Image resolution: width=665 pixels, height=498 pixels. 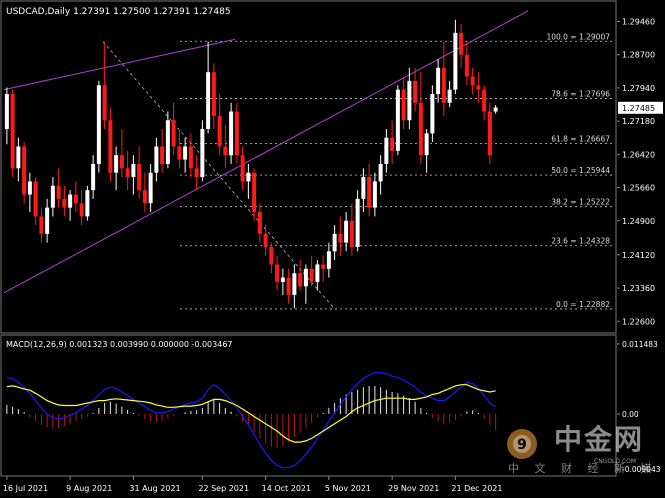 I want to click on price-tick-label: 1.24120, so click(x=638, y=255).